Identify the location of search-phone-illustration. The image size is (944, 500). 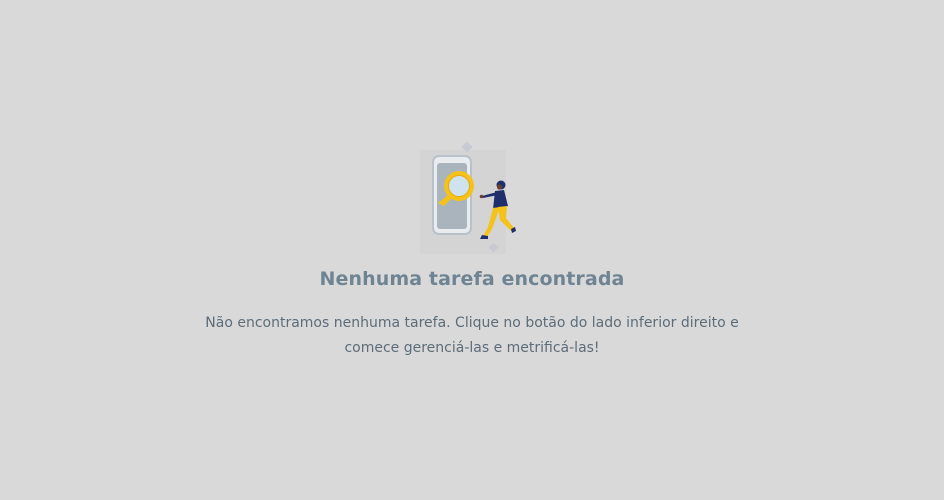
(470, 199).